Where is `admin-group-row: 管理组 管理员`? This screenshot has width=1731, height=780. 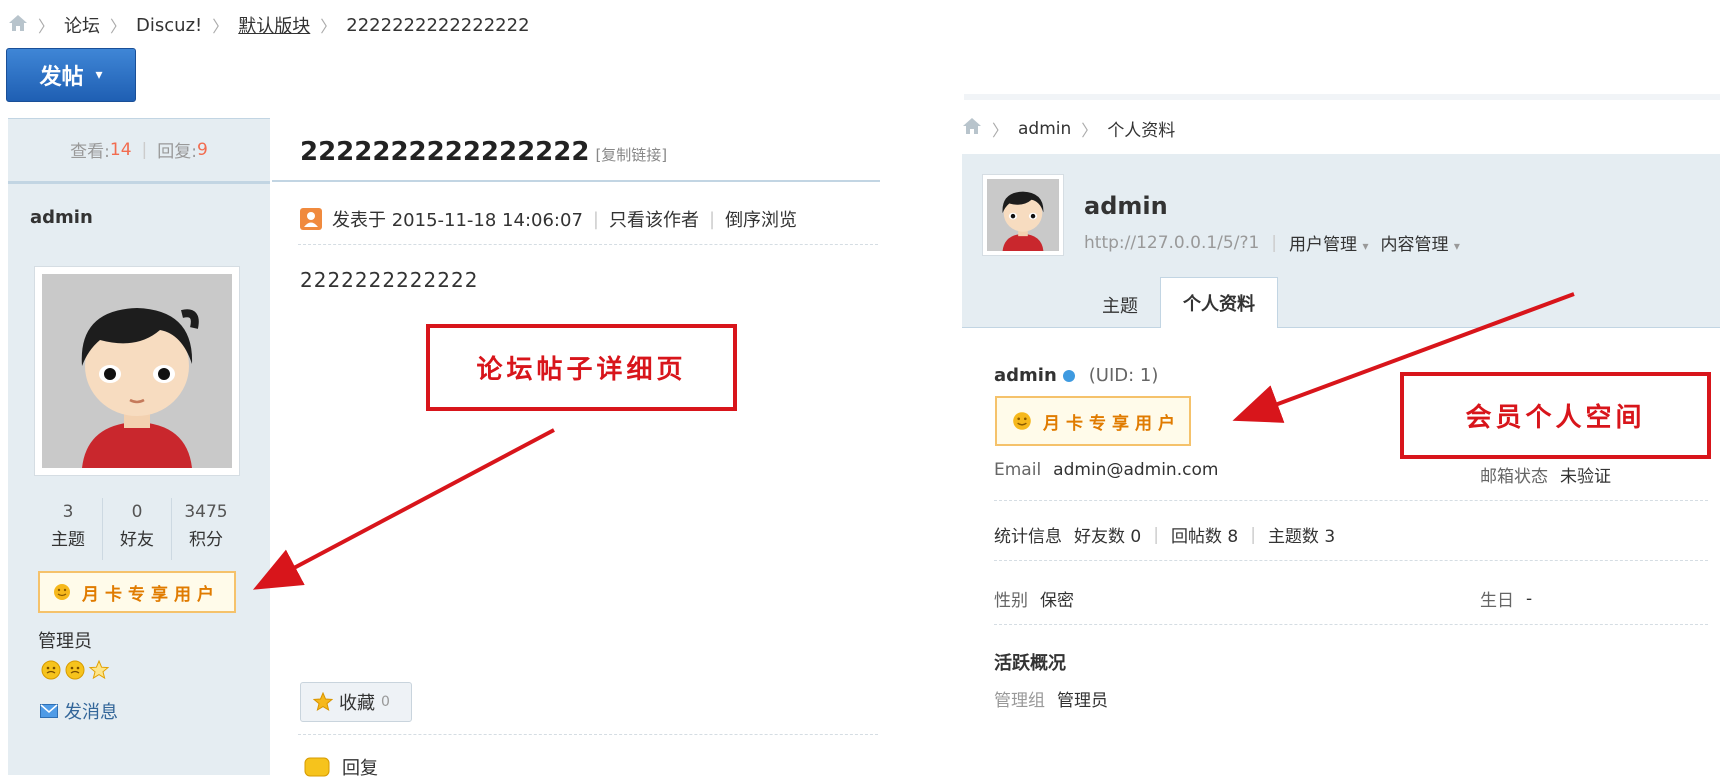
admin-group-row: 管理组 管理员 is located at coordinates (1051, 698).